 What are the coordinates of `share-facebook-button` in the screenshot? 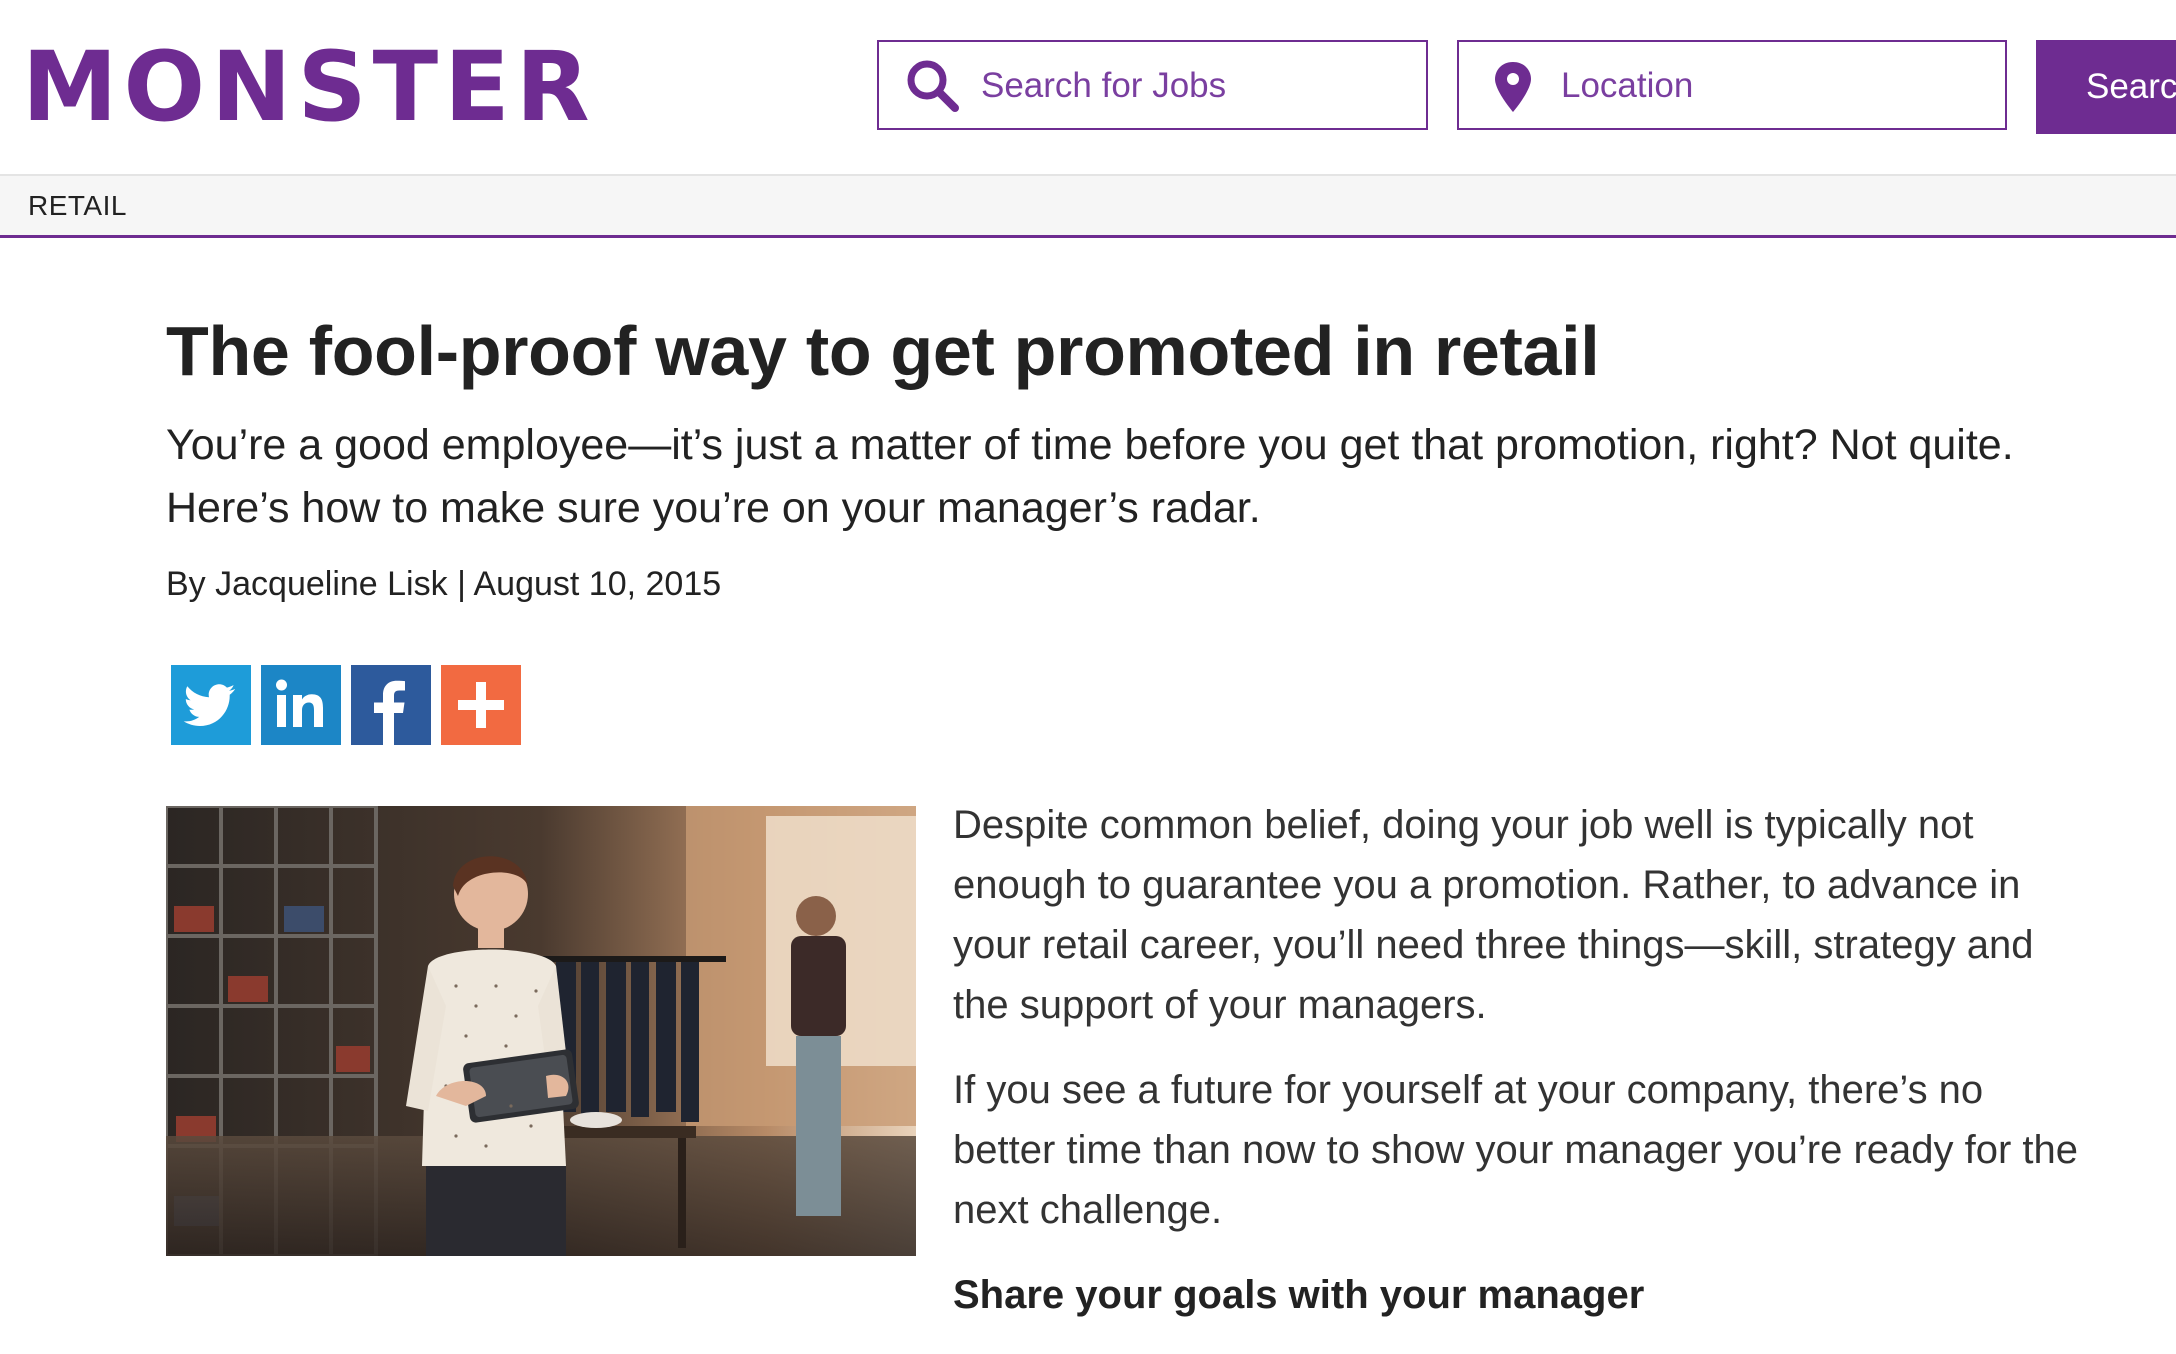 It's located at (391, 705).